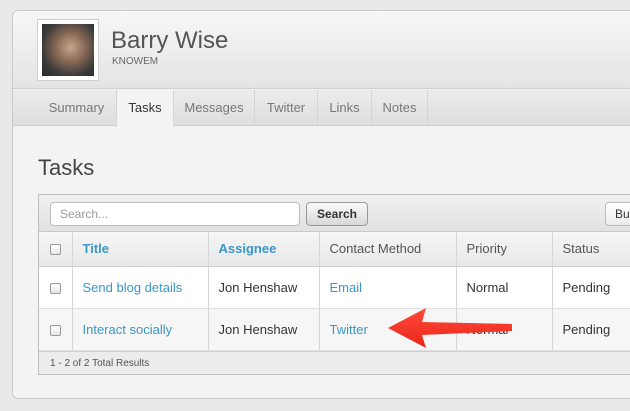 The image size is (630, 411). I want to click on column-header-priority: Priority, so click(504, 249).